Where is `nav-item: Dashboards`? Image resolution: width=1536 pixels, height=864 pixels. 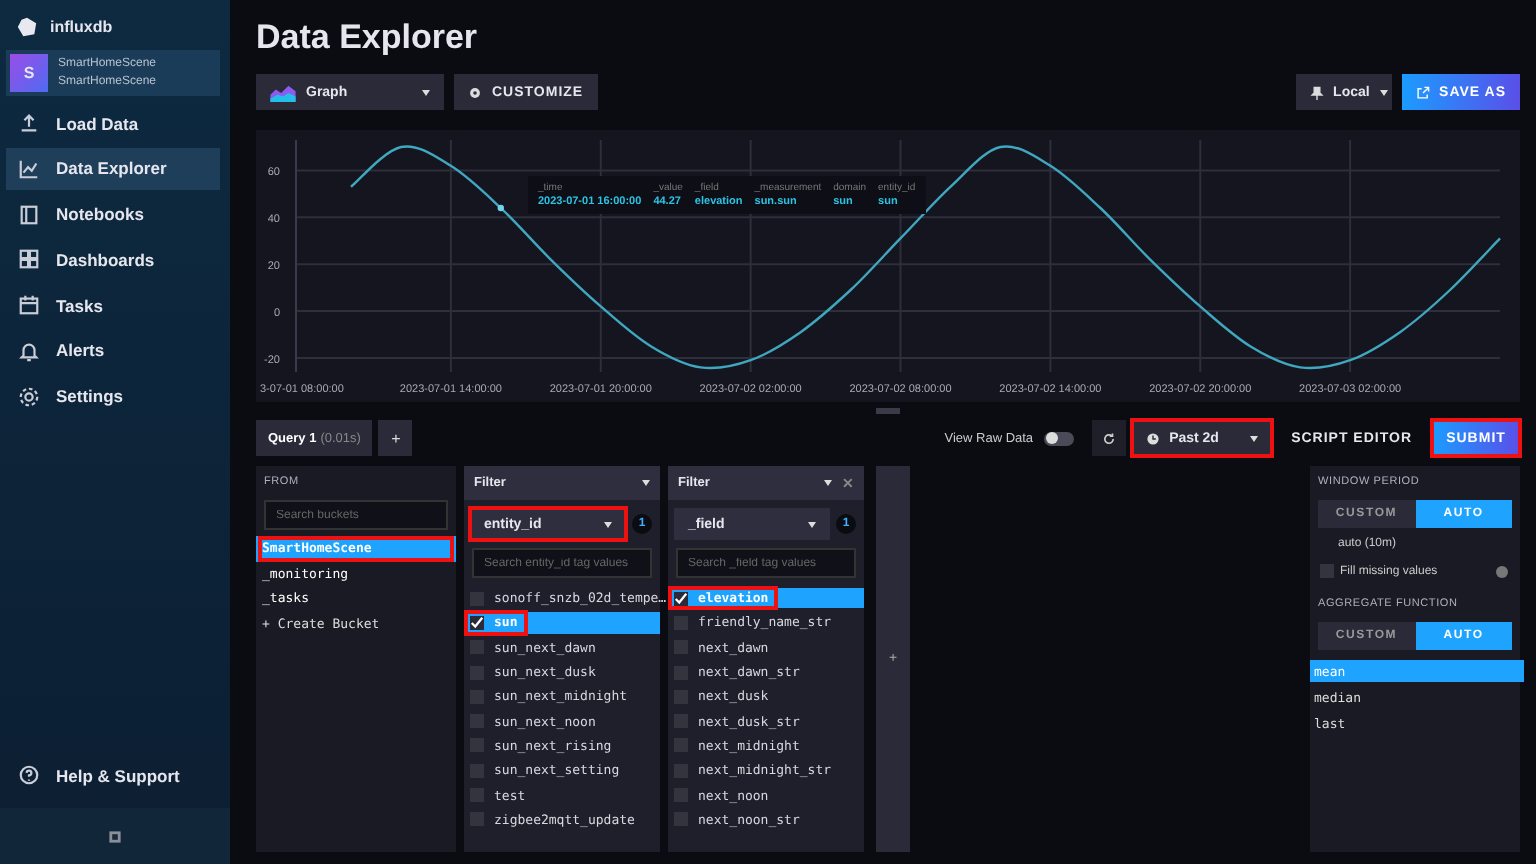 nav-item: Dashboards is located at coordinates (113, 259).